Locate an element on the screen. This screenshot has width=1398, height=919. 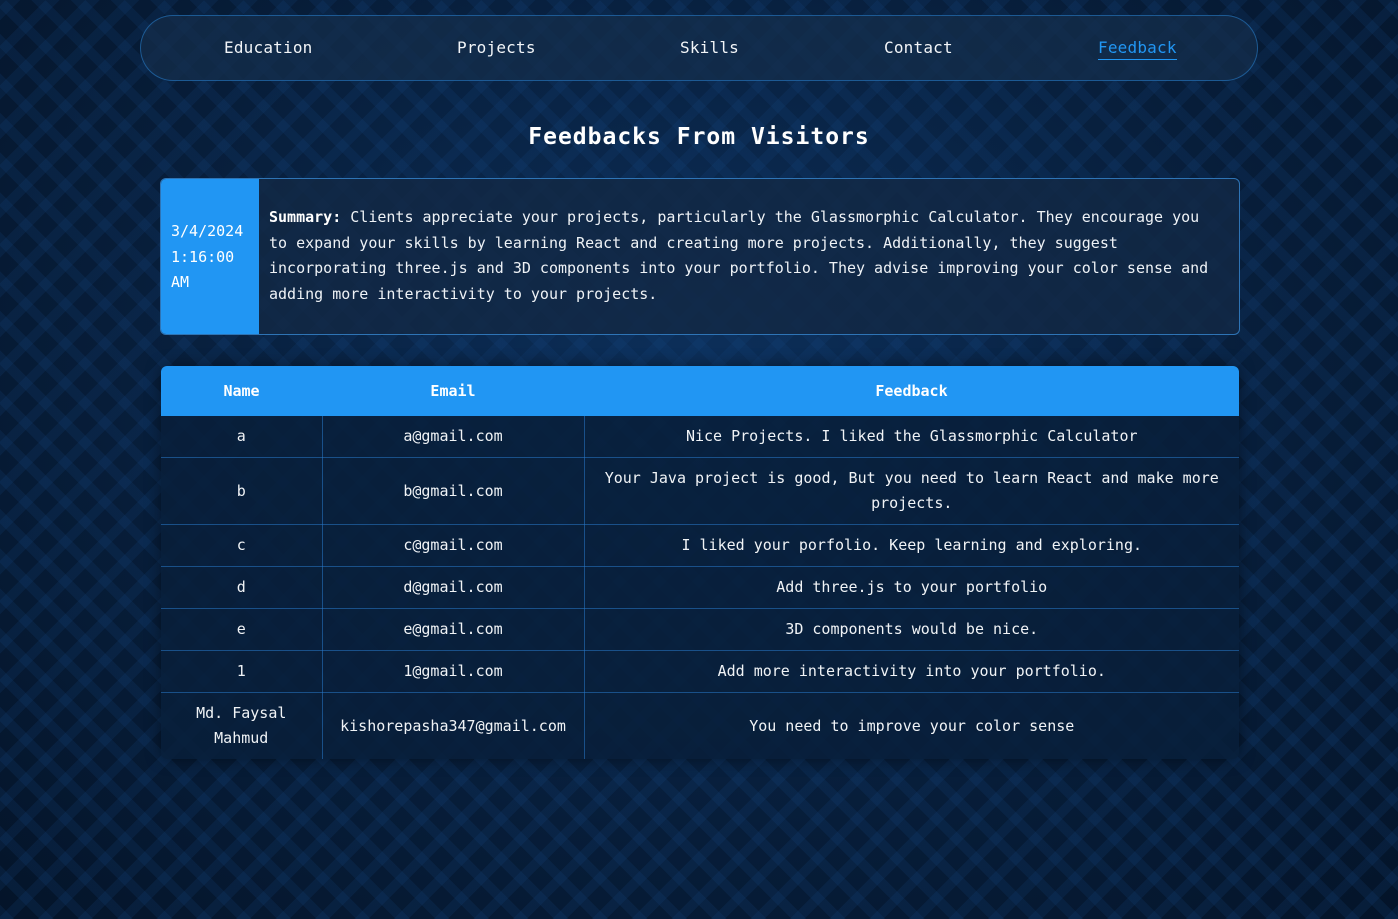
cell-name: c is located at coordinates (242, 545).